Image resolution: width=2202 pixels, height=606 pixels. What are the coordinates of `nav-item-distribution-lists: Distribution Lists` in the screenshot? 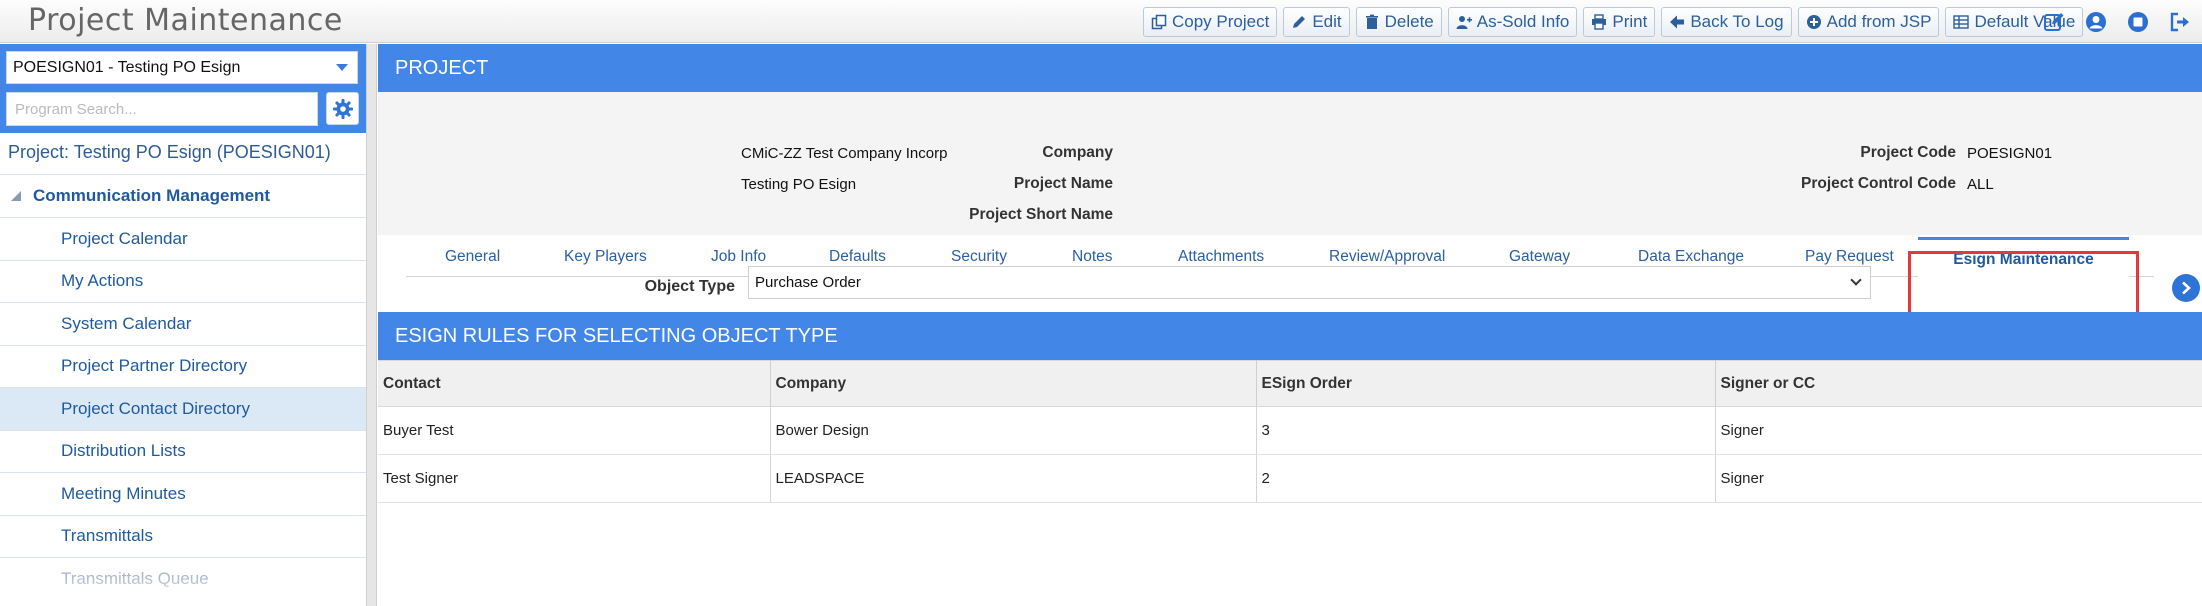 It's located at (183, 451).